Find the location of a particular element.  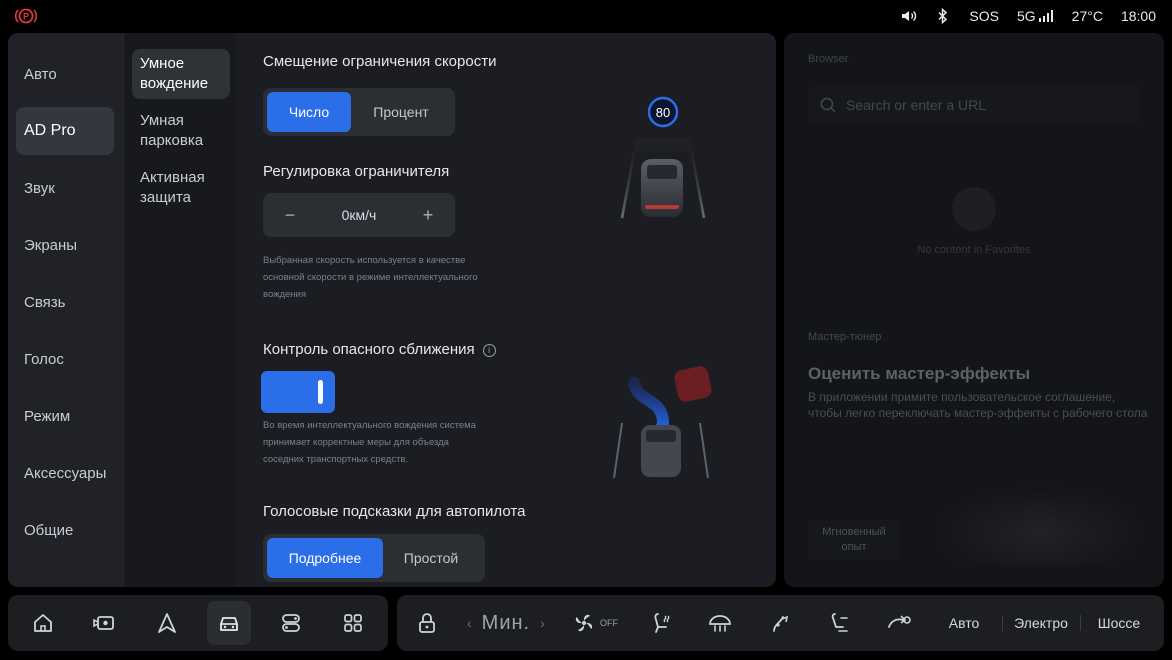

speed-limit-illustration: 80 is located at coordinates (663, 157).